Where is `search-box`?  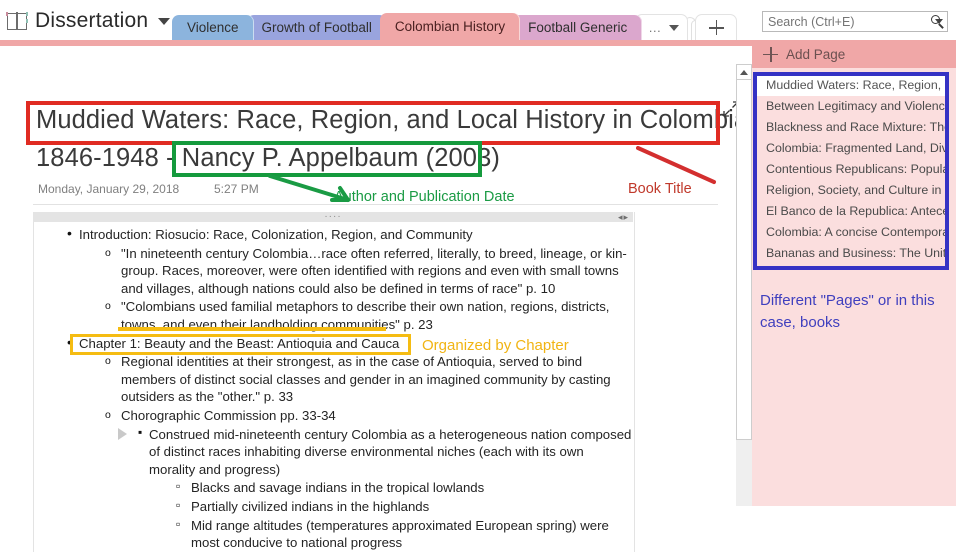
search-box is located at coordinates (855, 21).